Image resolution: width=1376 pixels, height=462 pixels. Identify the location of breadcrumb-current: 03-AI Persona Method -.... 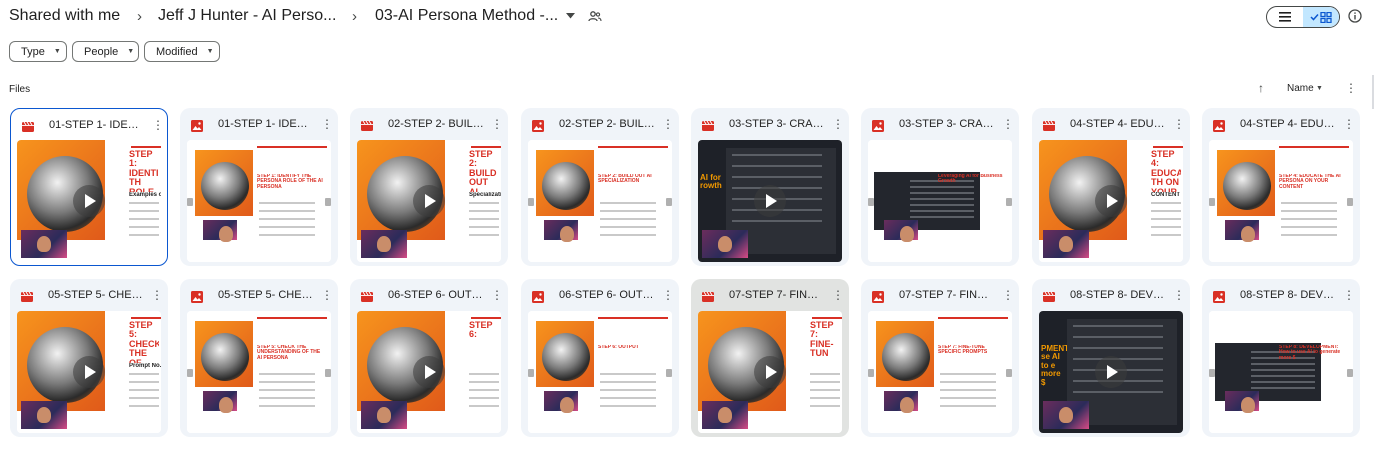
(466, 16).